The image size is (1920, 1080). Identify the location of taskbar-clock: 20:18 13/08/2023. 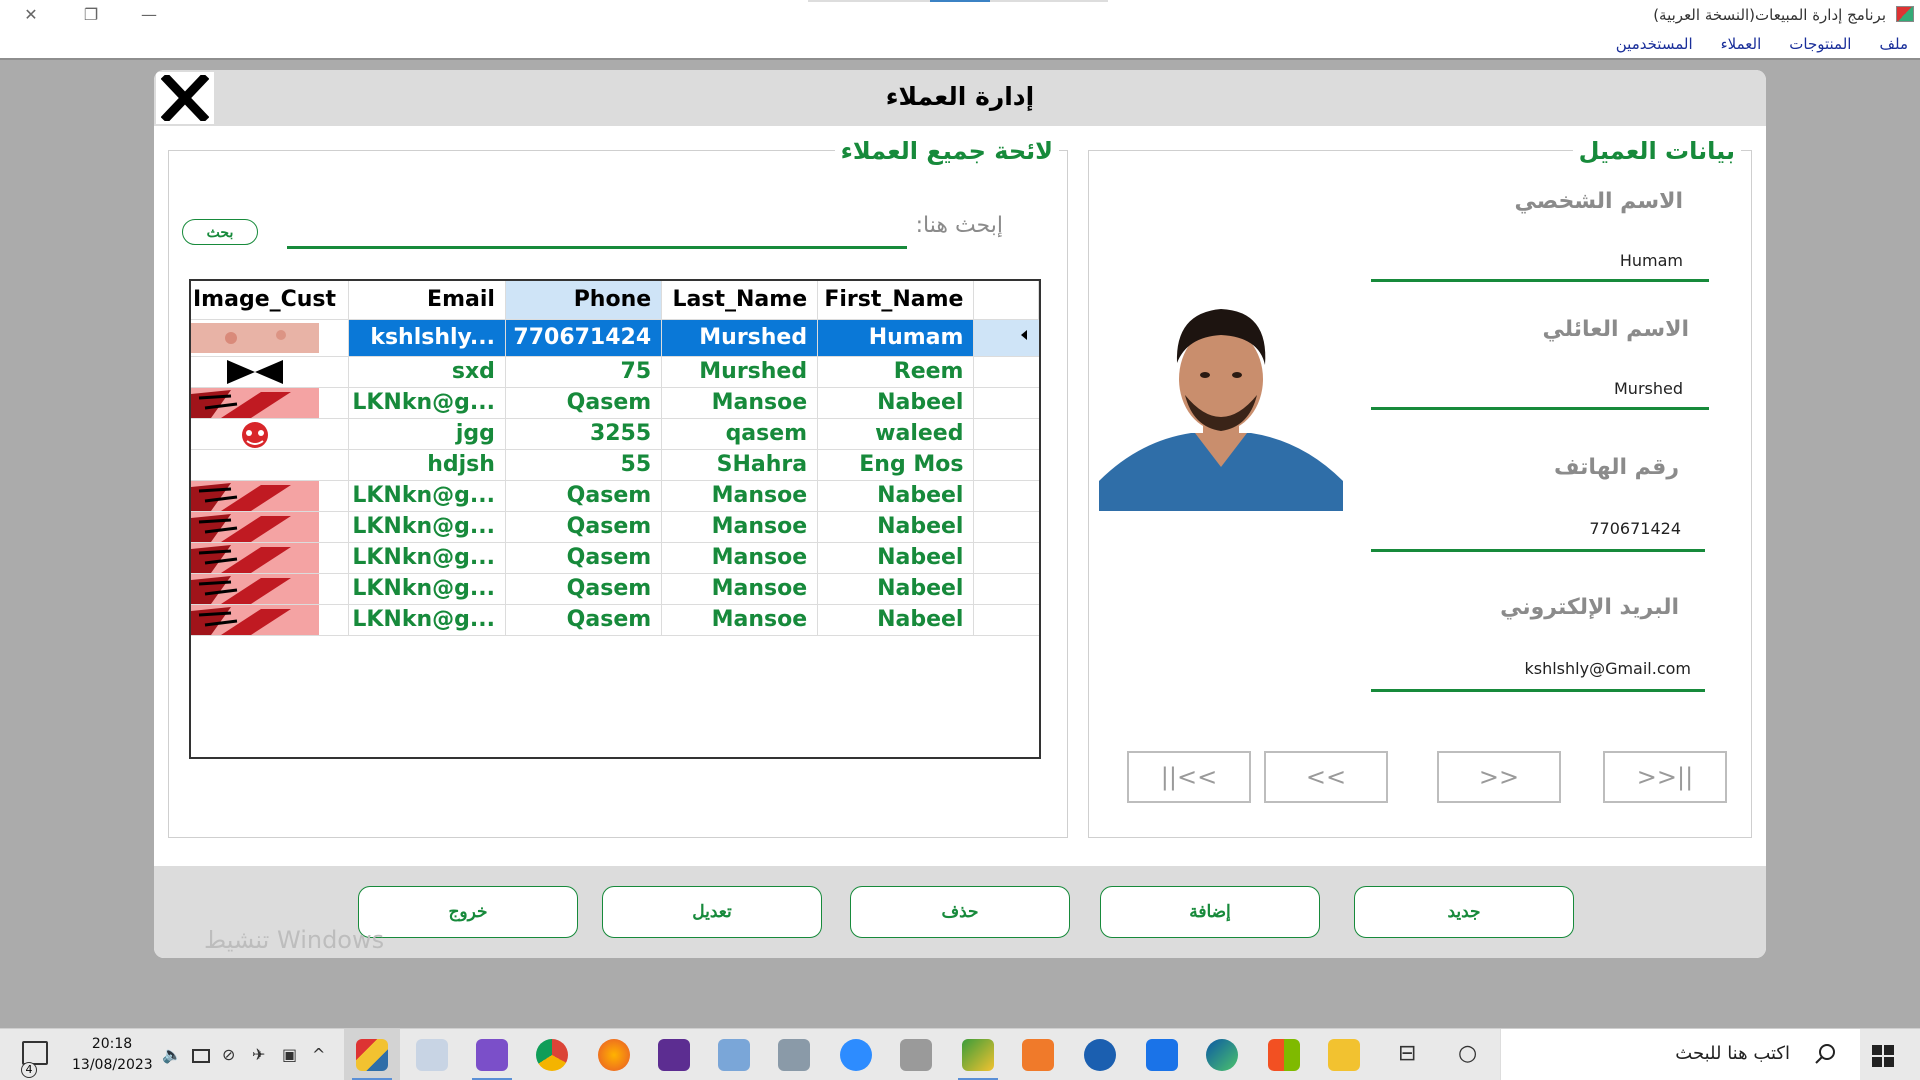
(112, 1055).